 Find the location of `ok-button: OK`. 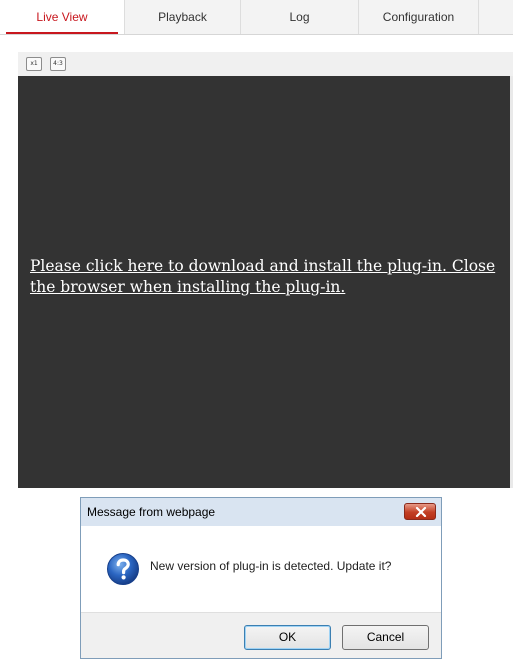

ok-button: OK is located at coordinates (287, 637).